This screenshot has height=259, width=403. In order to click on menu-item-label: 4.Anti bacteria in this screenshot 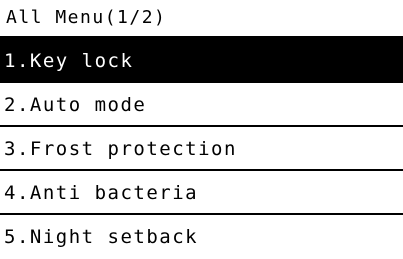, I will do `click(101, 193)`.